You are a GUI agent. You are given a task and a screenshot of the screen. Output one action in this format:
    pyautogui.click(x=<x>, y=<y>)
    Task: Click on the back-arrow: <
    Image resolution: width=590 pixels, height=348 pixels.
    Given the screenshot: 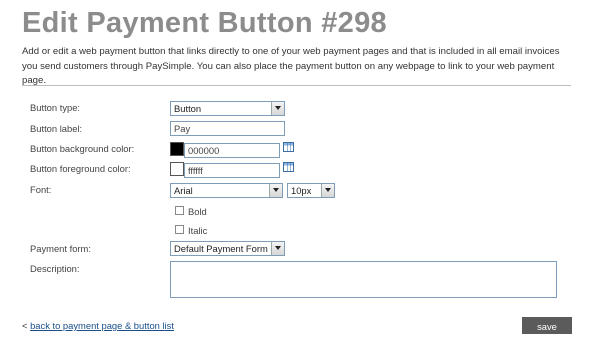 What is the action you would take?
    pyautogui.click(x=26, y=325)
    